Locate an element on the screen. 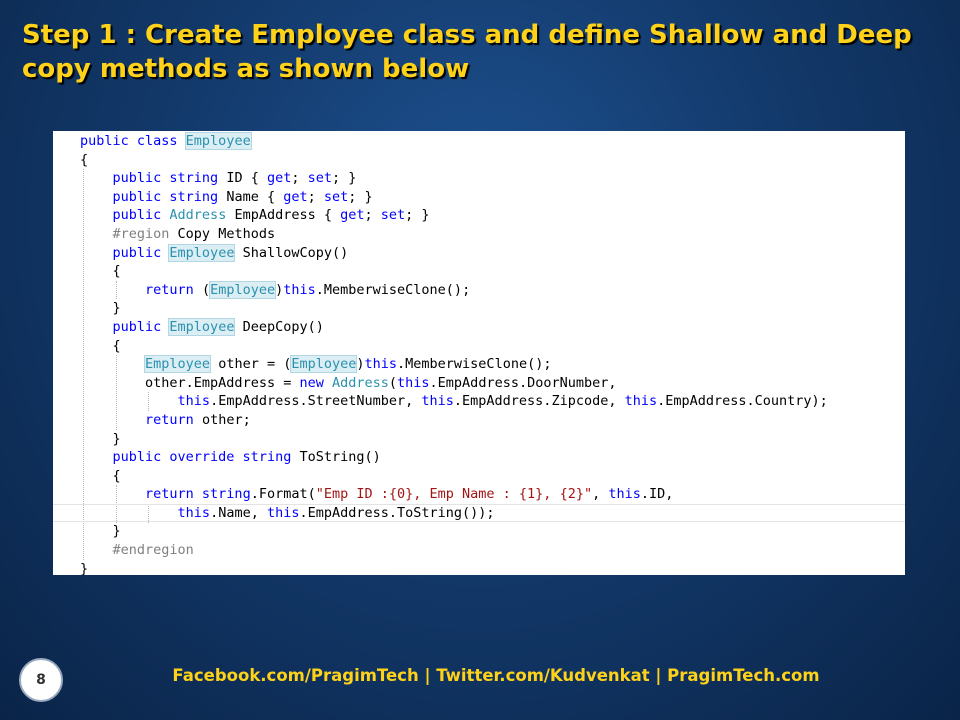  keyword-token: return string is located at coordinates (198, 494).